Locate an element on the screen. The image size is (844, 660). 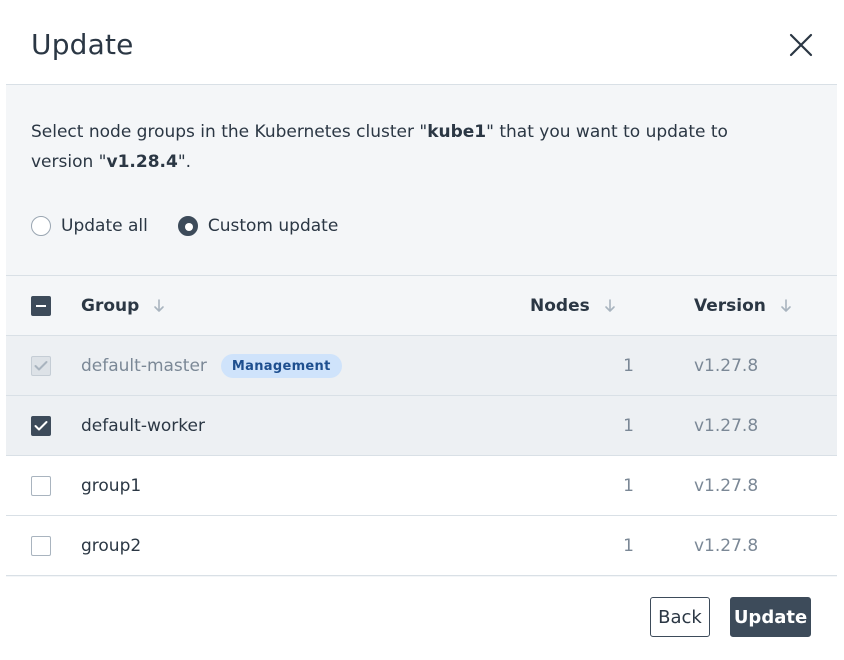
cell-group: group2 is located at coordinates (111, 546).